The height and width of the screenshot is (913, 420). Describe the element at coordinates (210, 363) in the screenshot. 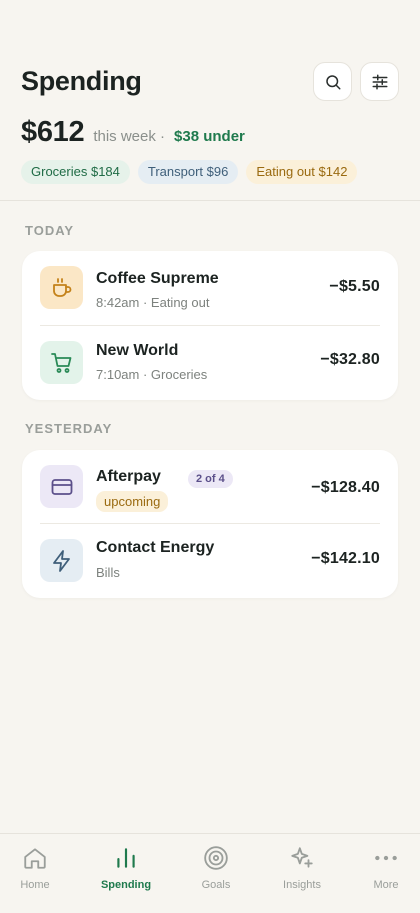

I see `transaction-row: New World 7:10am · Groceries −$32.80` at that location.